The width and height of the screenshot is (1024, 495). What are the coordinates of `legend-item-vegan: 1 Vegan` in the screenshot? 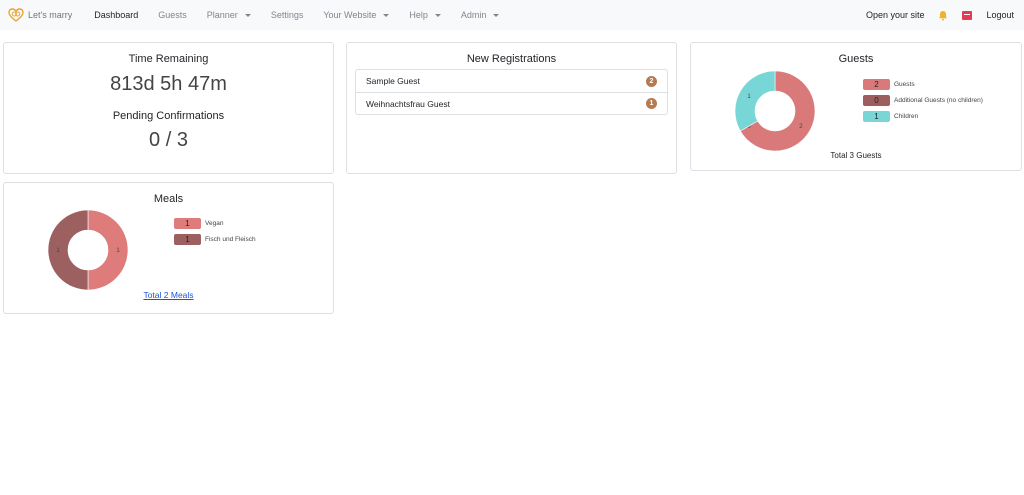 It's located at (215, 223).